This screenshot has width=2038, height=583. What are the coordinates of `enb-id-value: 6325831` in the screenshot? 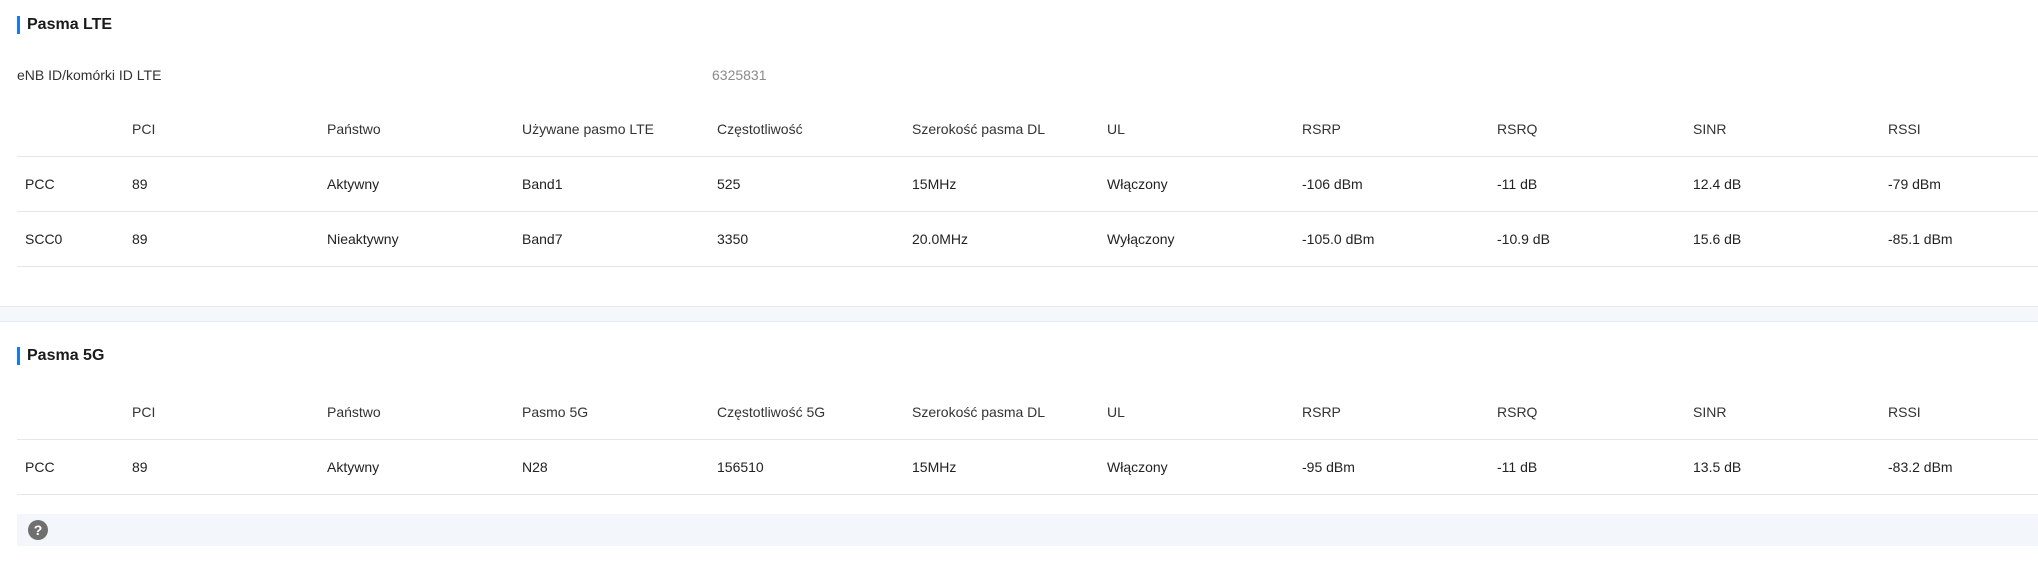 It's located at (739, 75).